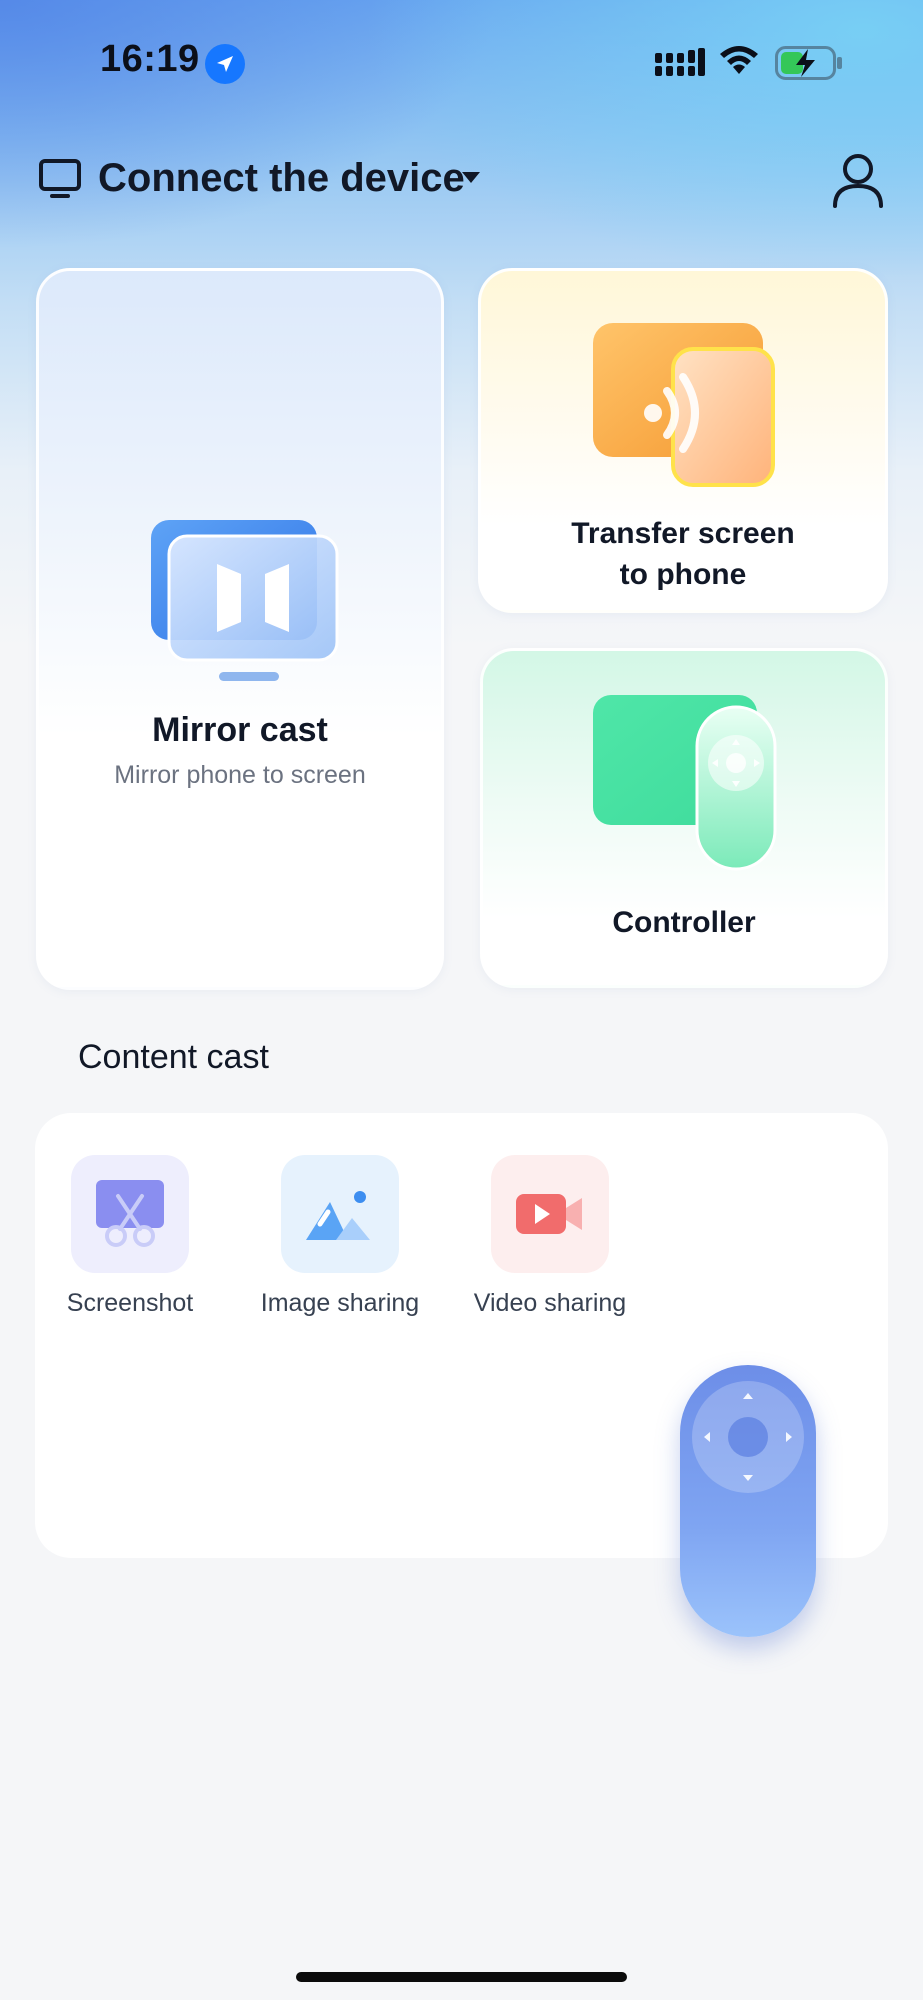 This screenshot has height=2000, width=923. What do you see at coordinates (809, 65) in the screenshot?
I see `battery-charging-icon` at bounding box center [809, 65].